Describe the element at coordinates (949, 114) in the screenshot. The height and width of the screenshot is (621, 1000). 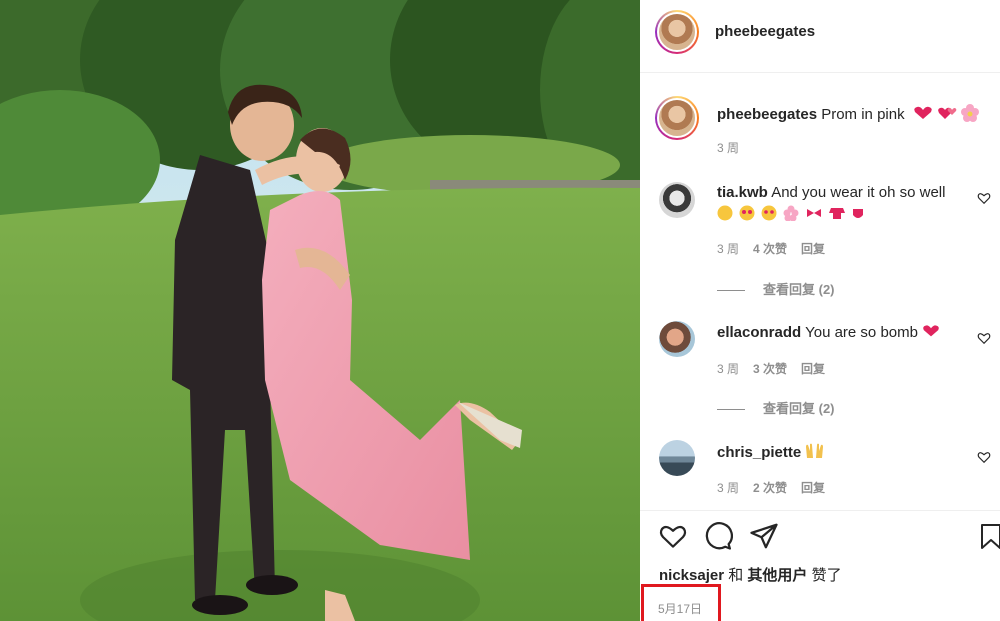
I see `two-hearts-emoji-icon` at that location.